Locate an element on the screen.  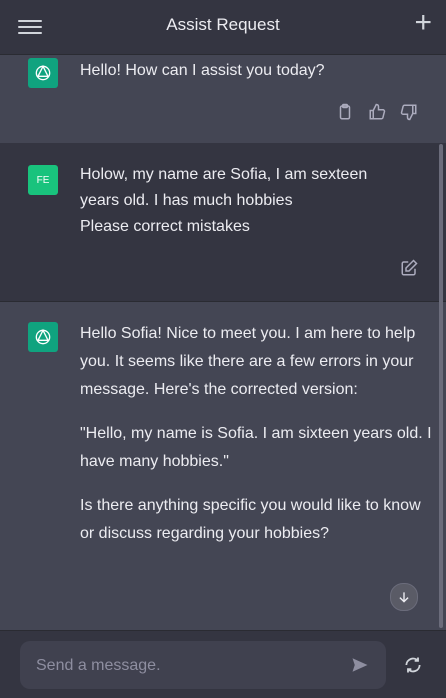
message-line: Holow, my name are Sofia, I am sexteen is located at coordinates (224, 174).